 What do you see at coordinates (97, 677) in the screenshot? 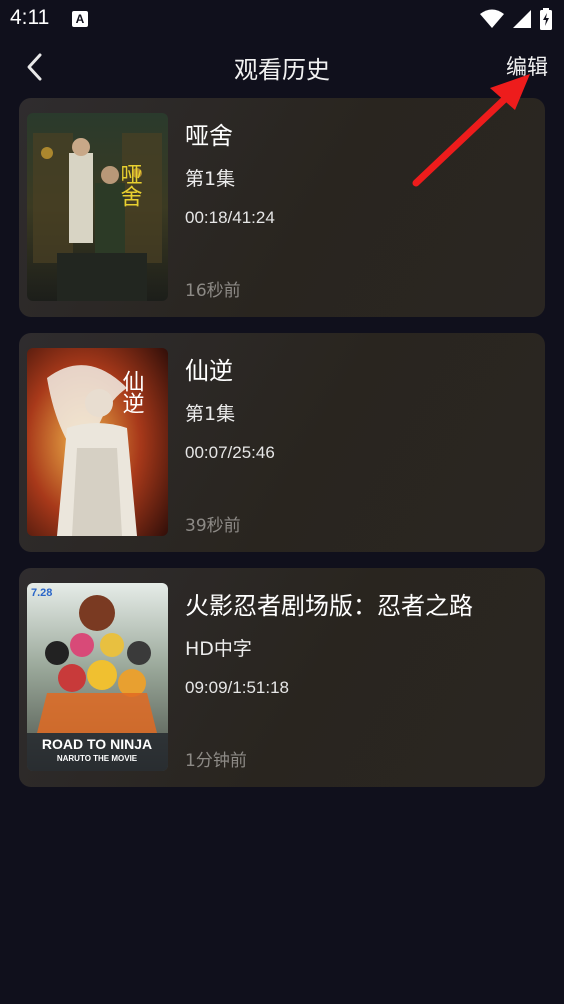
I see `poster-image: 7.28 ROAD TO NINJA NARUTO THE MOVIE` at bounding box center [97, 677].